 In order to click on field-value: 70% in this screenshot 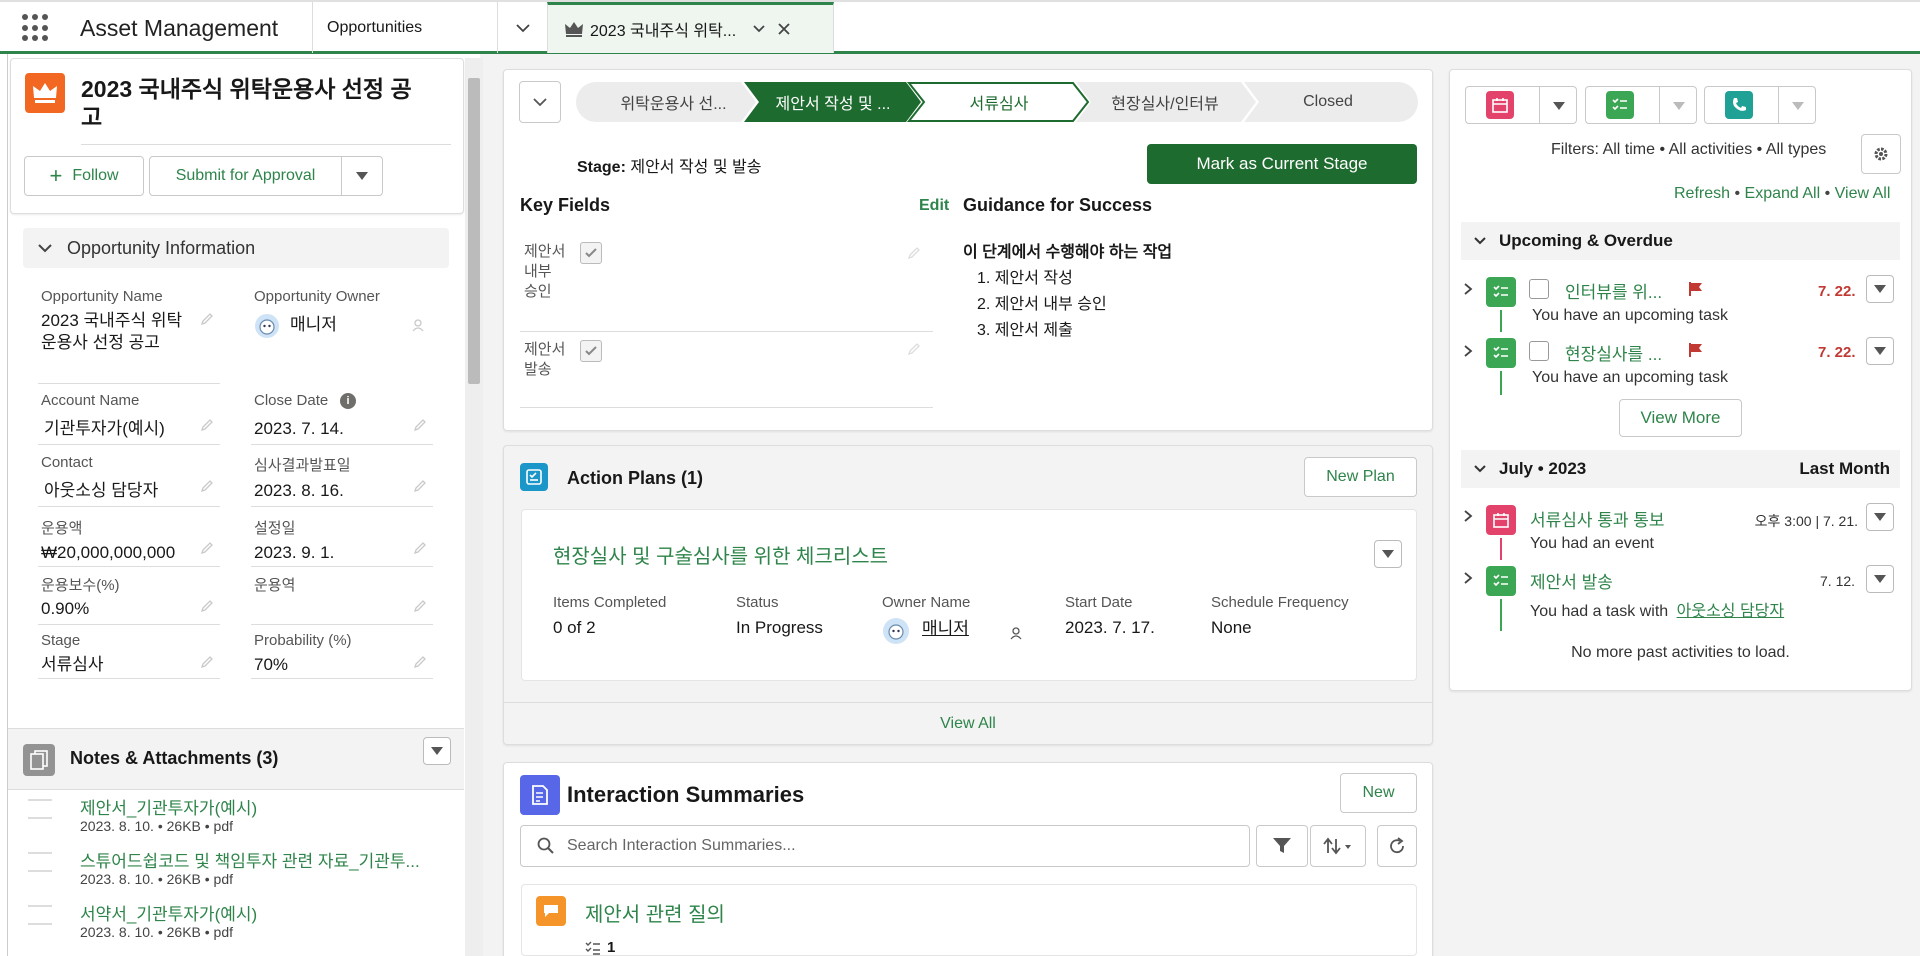, I will do `click(271, 664)`.